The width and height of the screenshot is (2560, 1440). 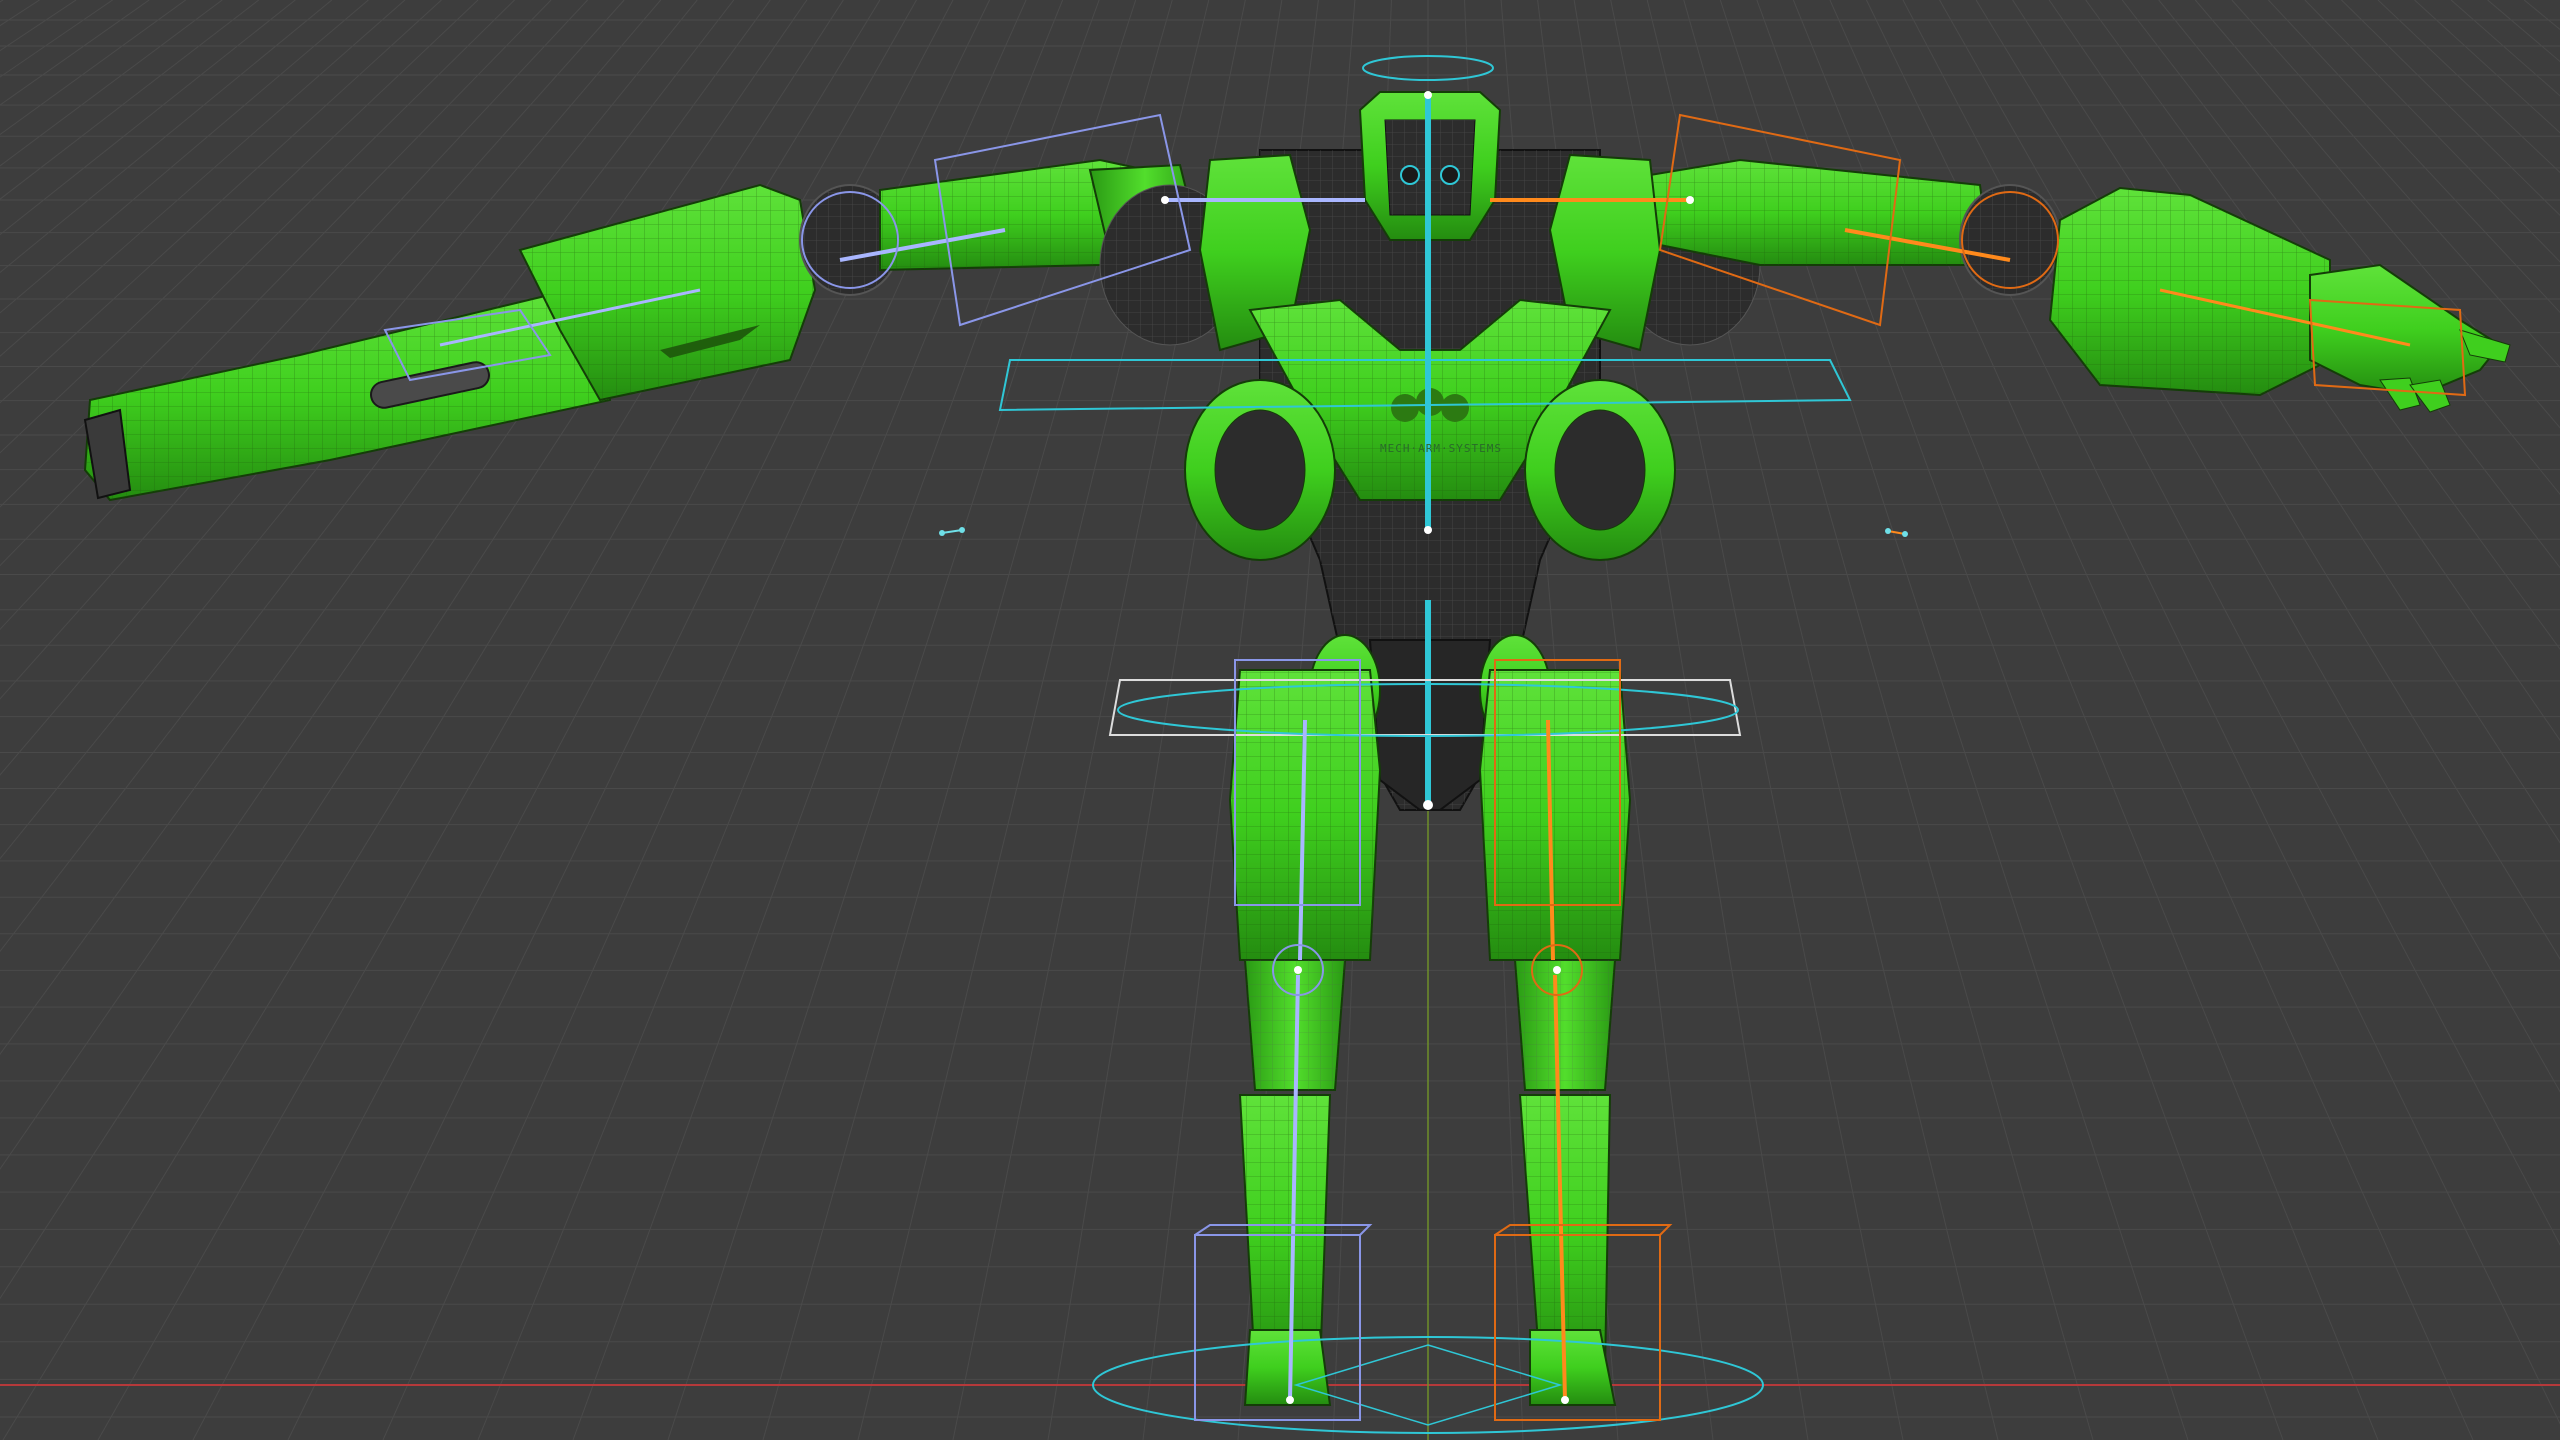 What do you see at coordinates (2065, 285) in the screenshot?
I see `right-arm` at bounding box center [2065, 285].